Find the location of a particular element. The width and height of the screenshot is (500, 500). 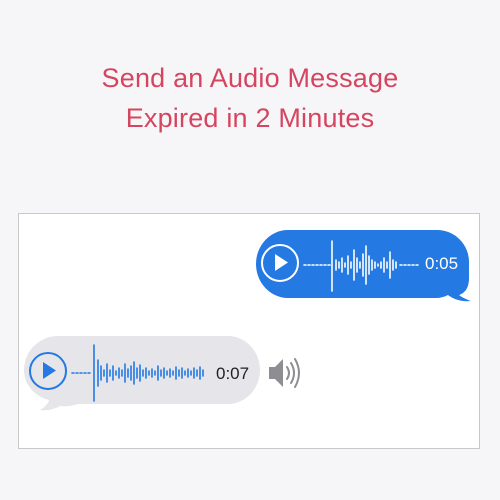

sent-waveform is located at coordinates (361, 266).